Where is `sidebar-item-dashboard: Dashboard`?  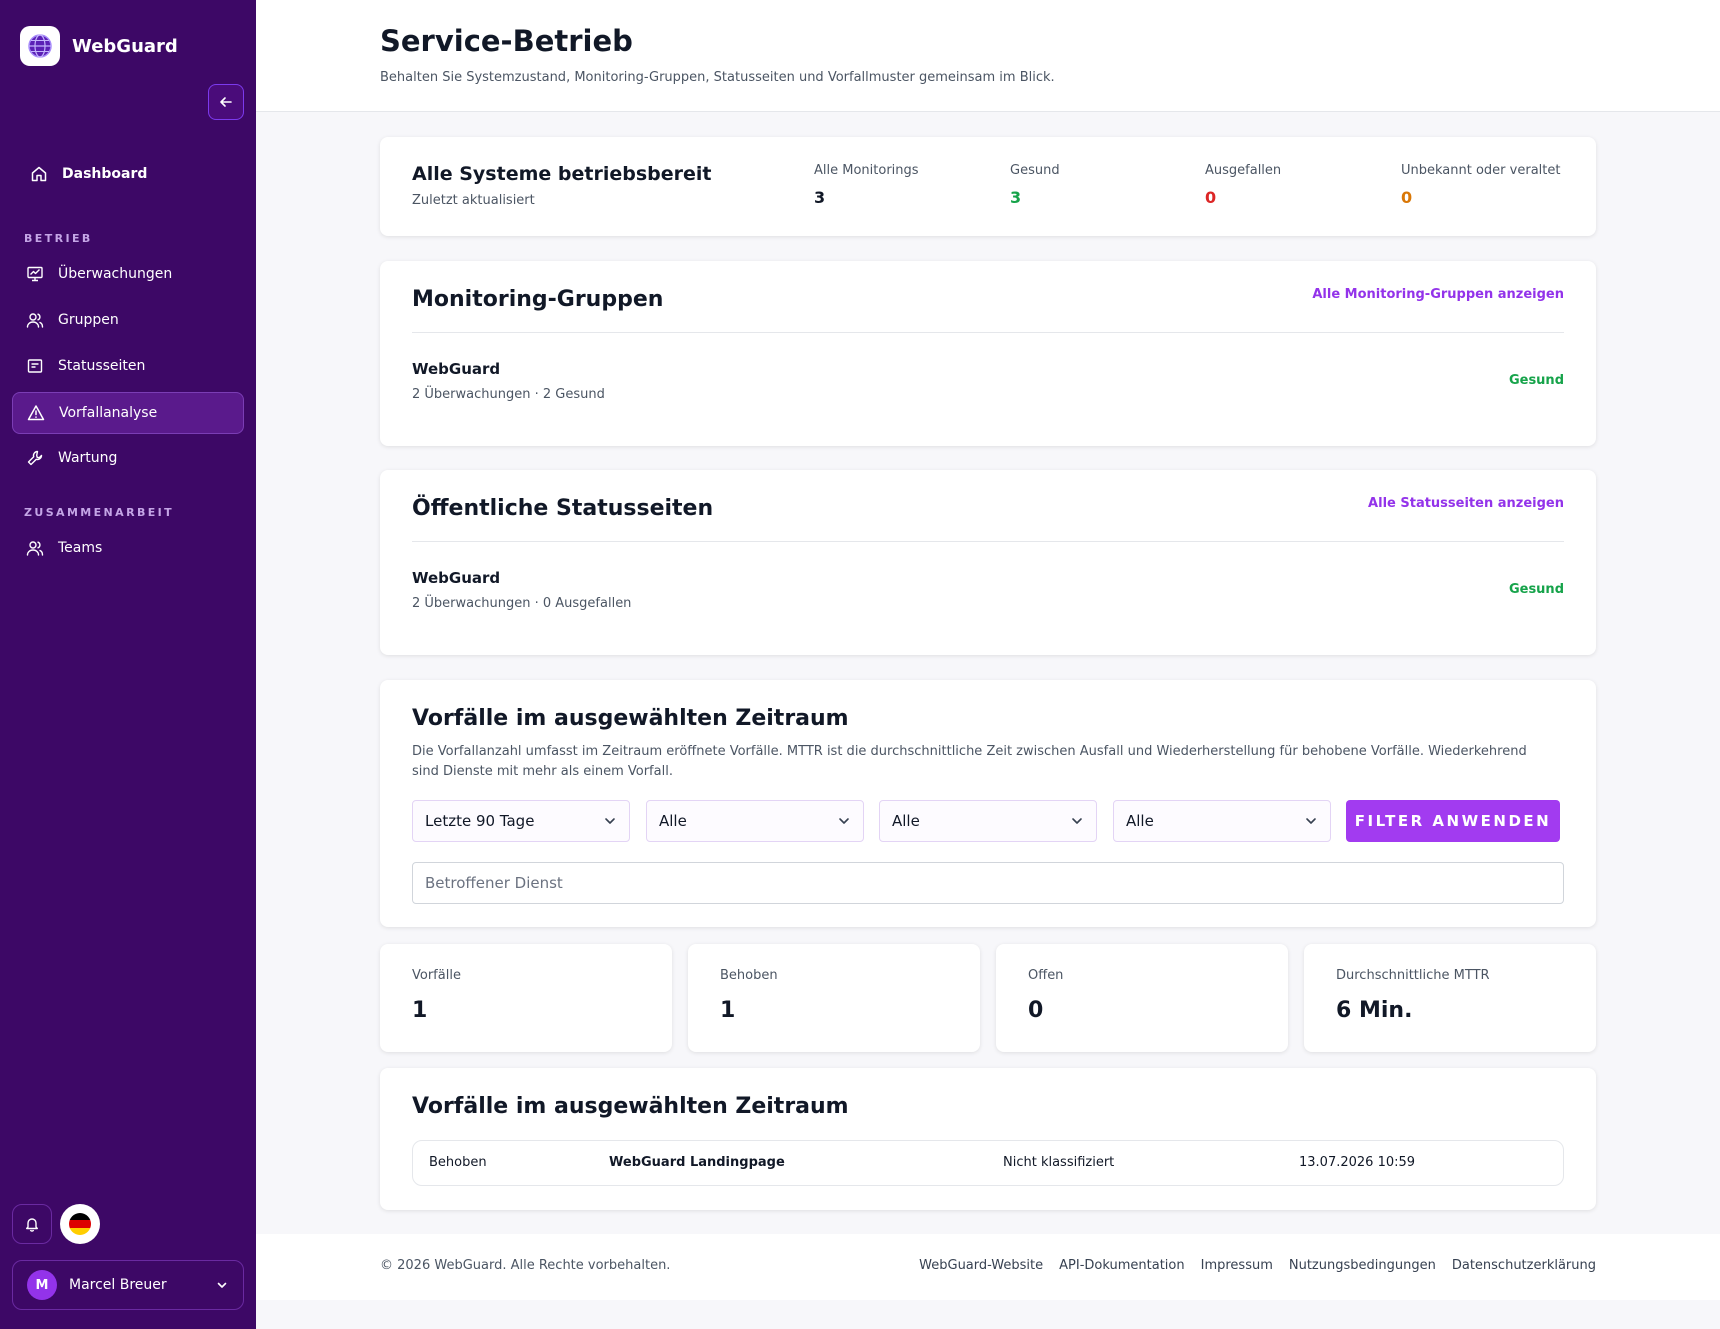 sidebar-item-dashboard: Dashboard is located at coordinates (132, 174).